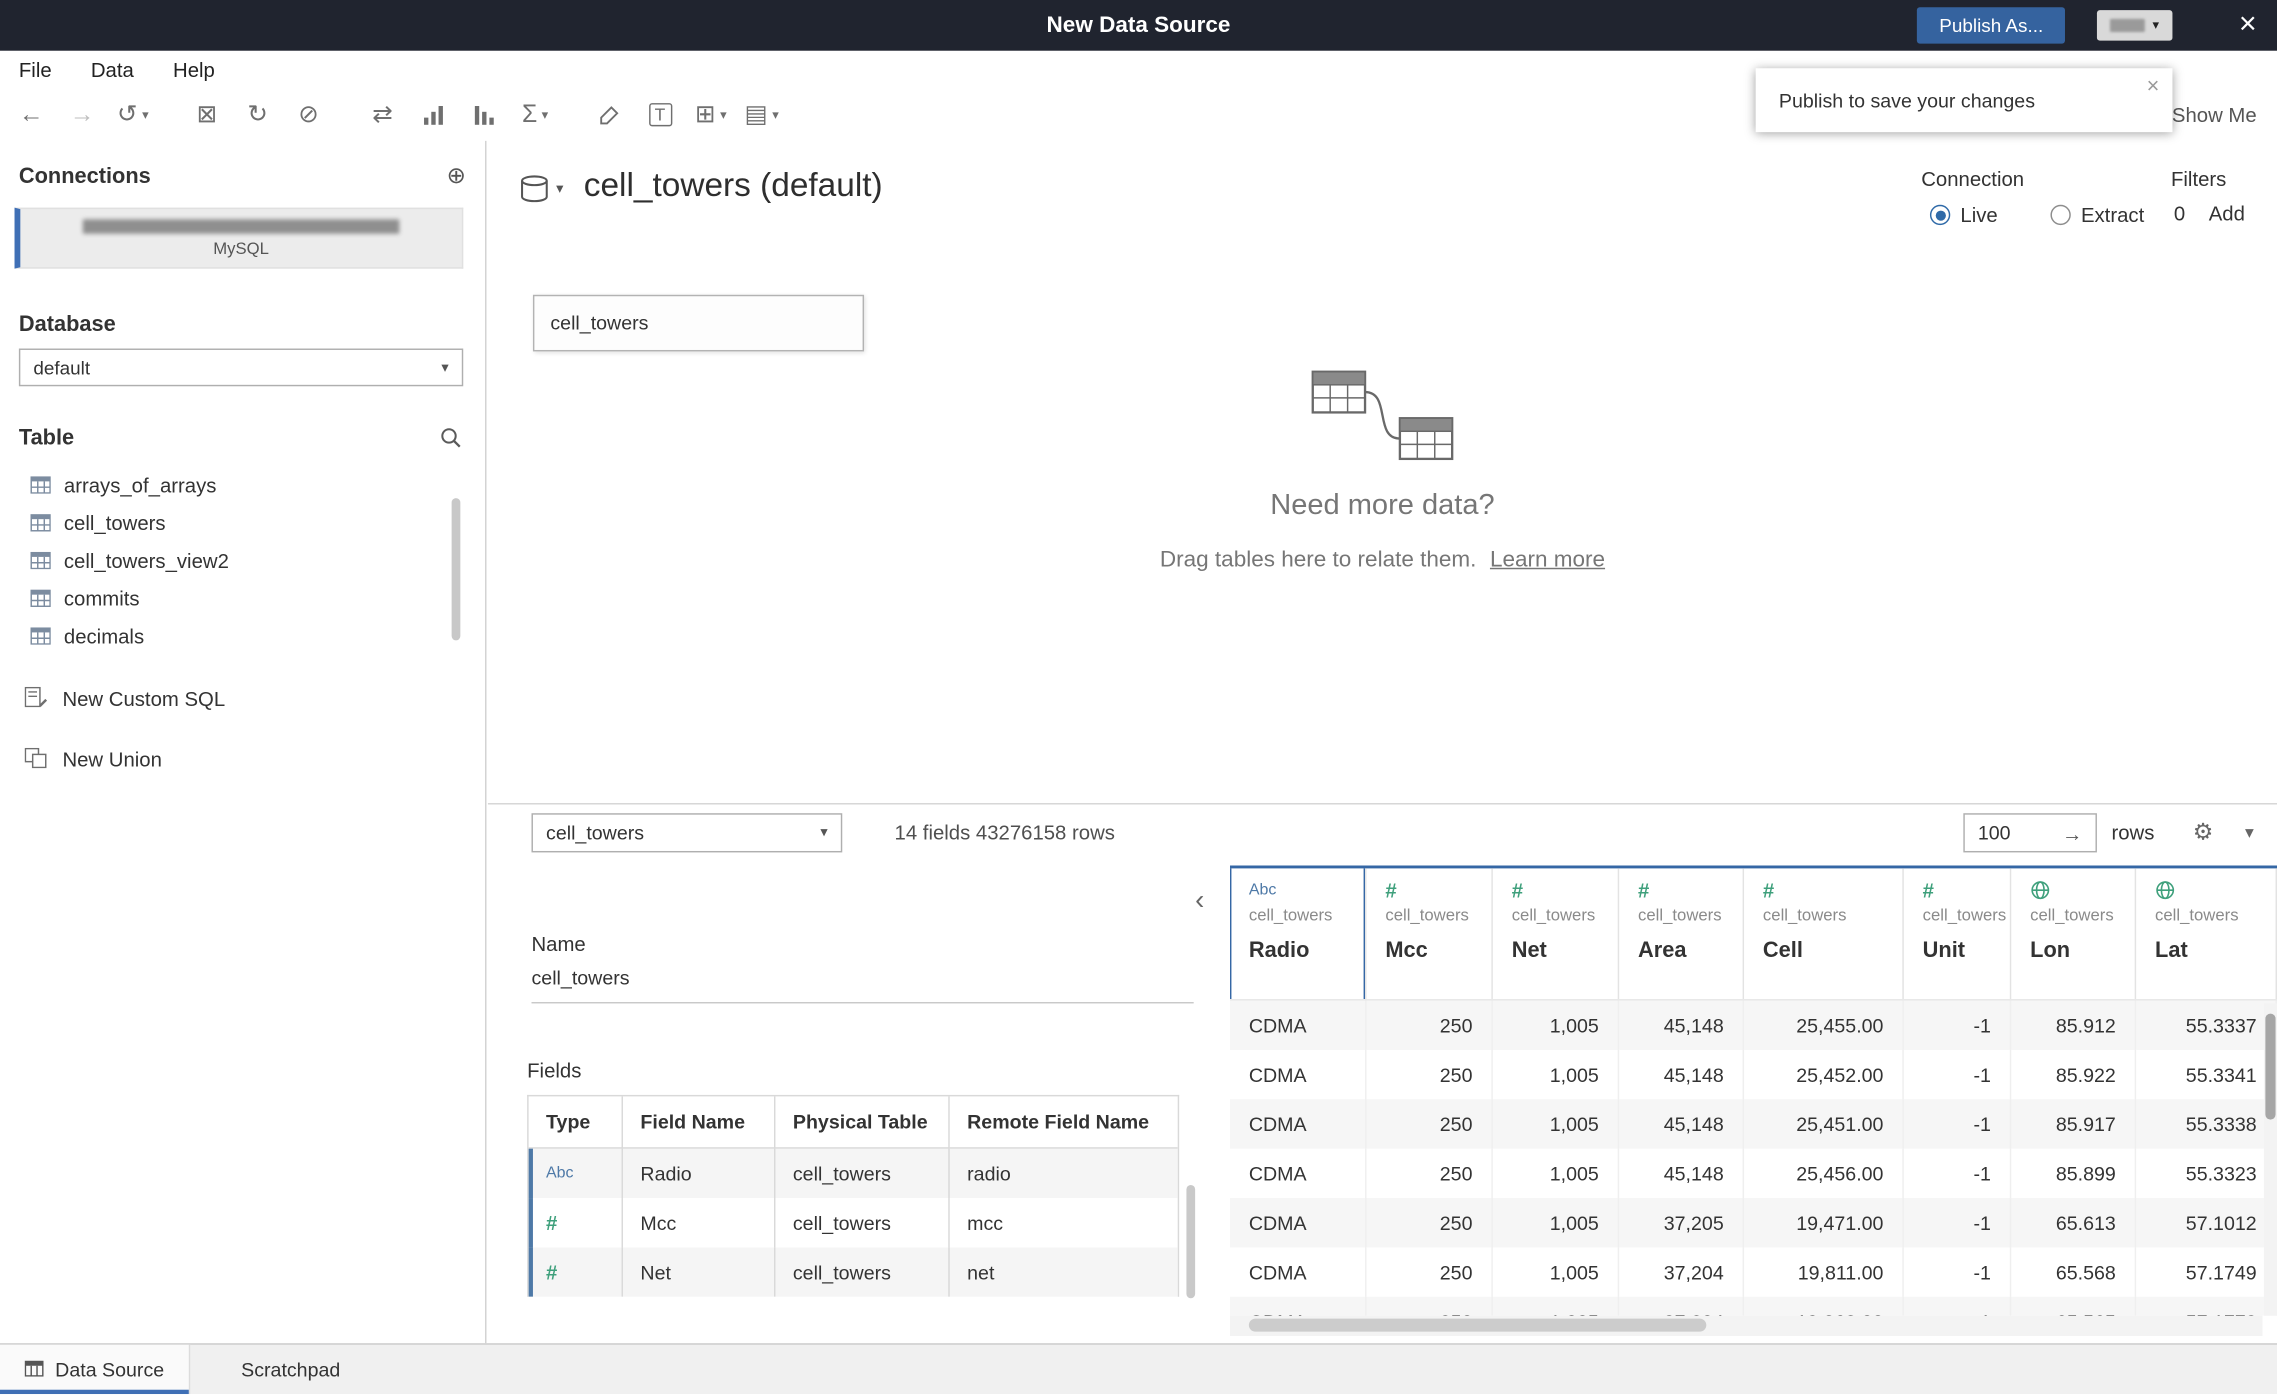 The image size is (2277, 1395). Describe the element at coordinates (2270, 1066) in the screenshot. I see `grid-vertical-scrollbar-thumb` at that location.